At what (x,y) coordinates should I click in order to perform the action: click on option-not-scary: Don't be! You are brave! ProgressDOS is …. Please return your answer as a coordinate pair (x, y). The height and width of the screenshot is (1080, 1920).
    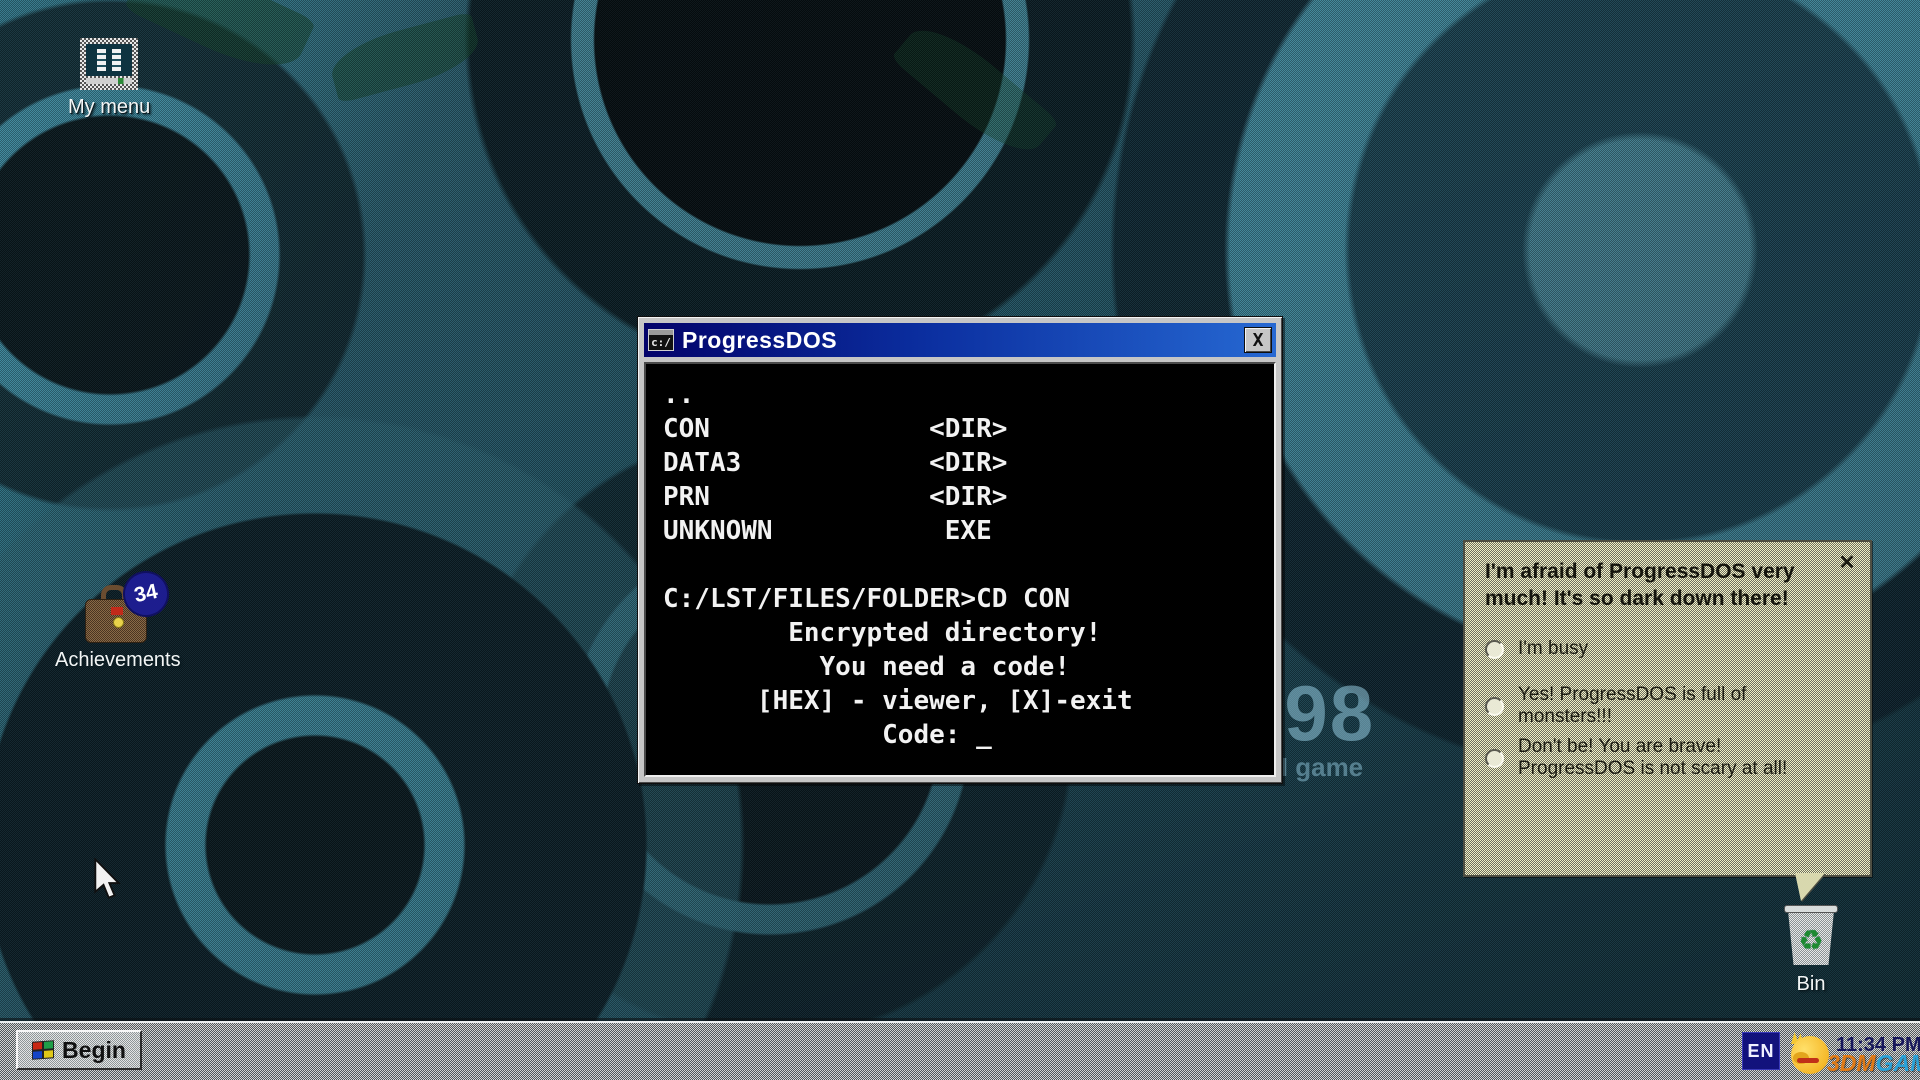
    Looking at the image, I should click on (1658, 758).